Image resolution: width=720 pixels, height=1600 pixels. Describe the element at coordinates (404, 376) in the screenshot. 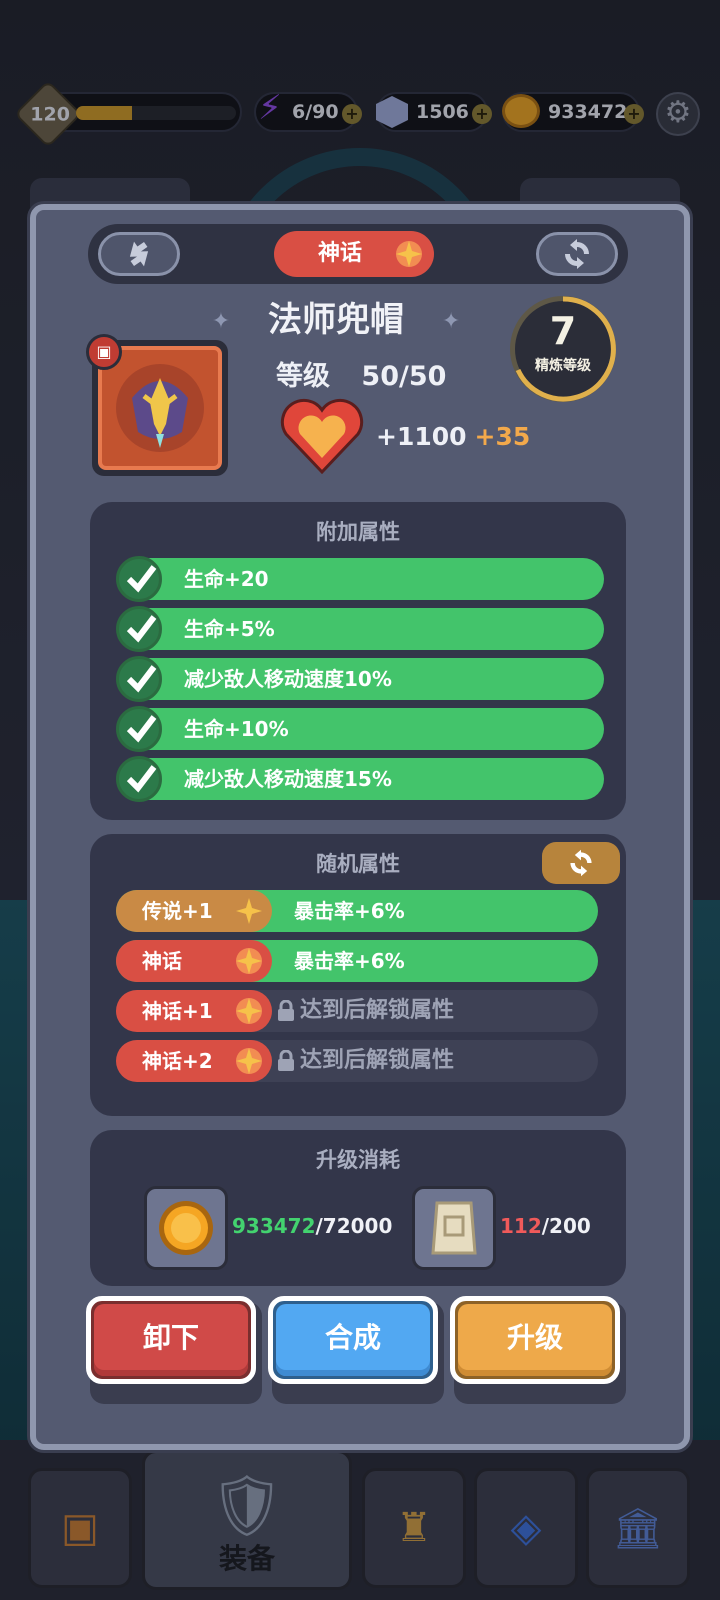

I see `level-value: 50/50` at that location.